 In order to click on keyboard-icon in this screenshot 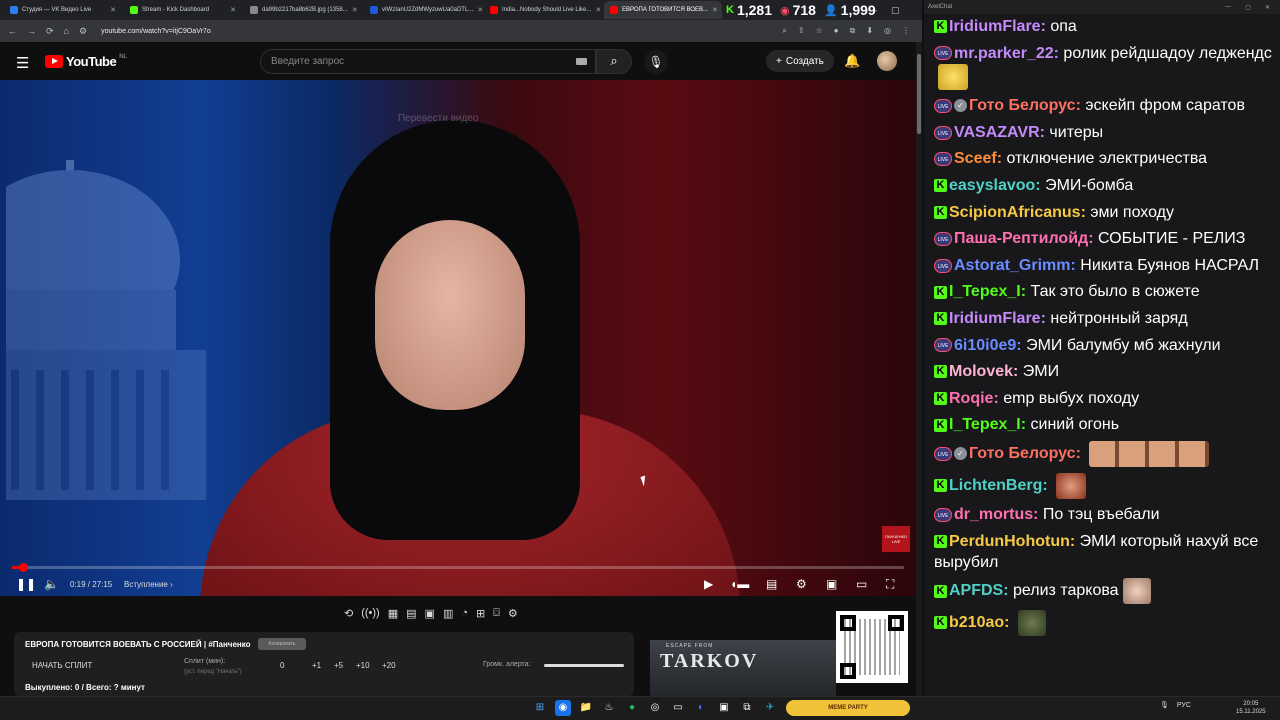, I will do `click(581, 61)`.